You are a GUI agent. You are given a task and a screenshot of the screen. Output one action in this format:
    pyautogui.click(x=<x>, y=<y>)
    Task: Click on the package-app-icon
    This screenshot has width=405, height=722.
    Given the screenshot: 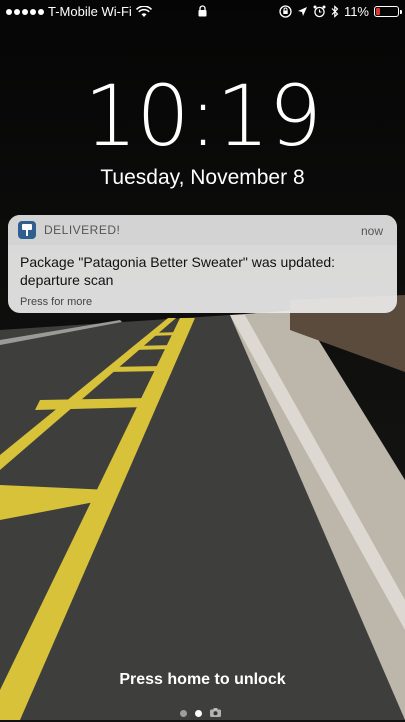 What is the action you would take?
    pyautogui.click(x=27, y=230)
    